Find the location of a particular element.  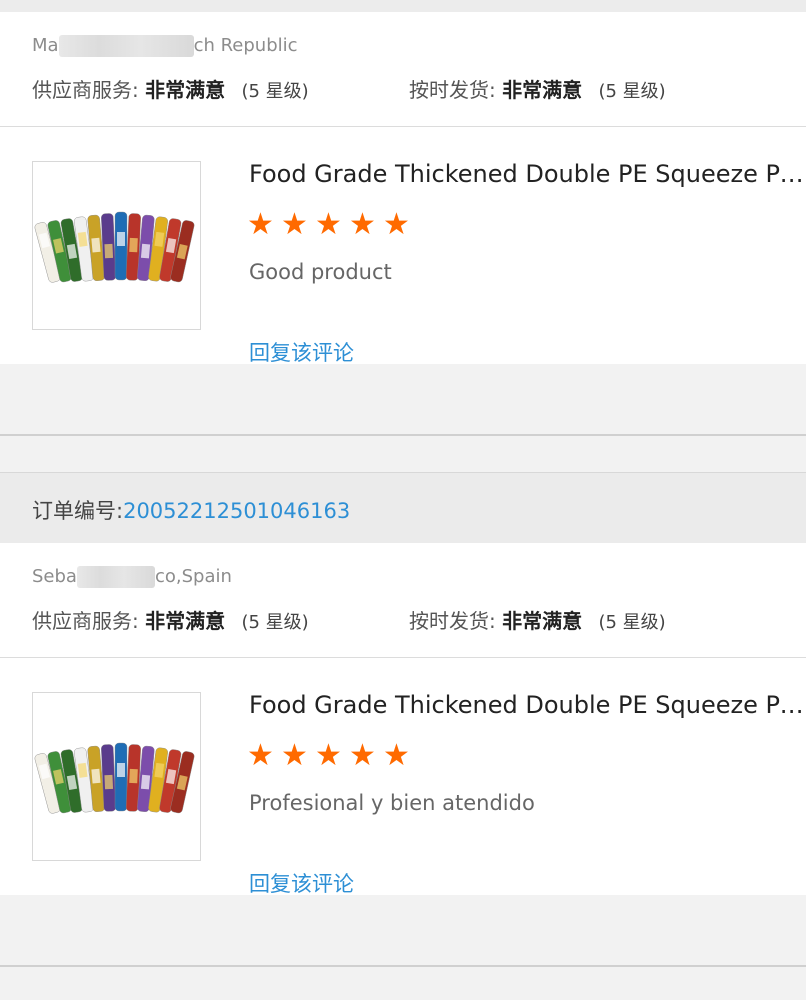

location-suffix: co,Spain is located at coordinates (193, 576).